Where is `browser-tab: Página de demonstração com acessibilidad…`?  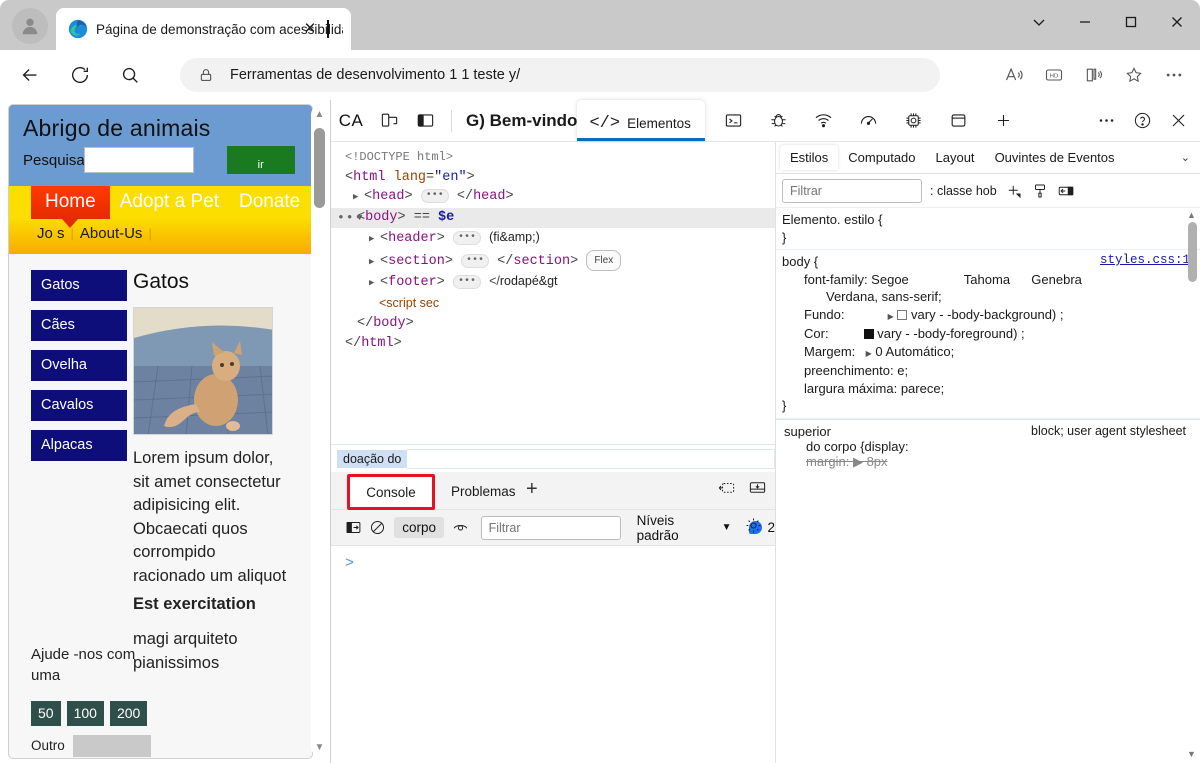 browser-tab: Página de demonstração com acessibilidad… is located at coordinates (203, 29).